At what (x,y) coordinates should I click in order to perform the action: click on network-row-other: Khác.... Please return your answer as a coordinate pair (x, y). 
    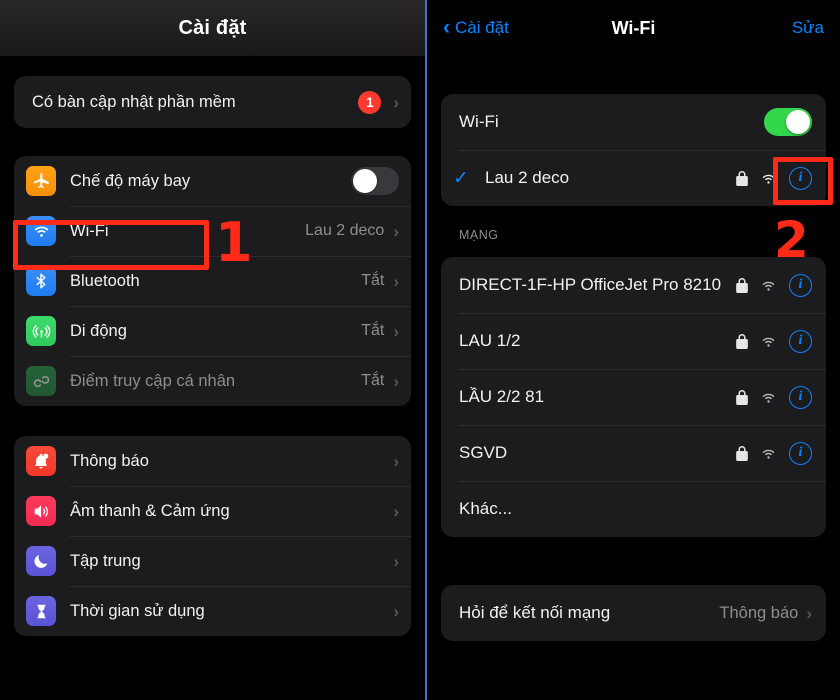
    Looking at the image, I should click on (633, 509).